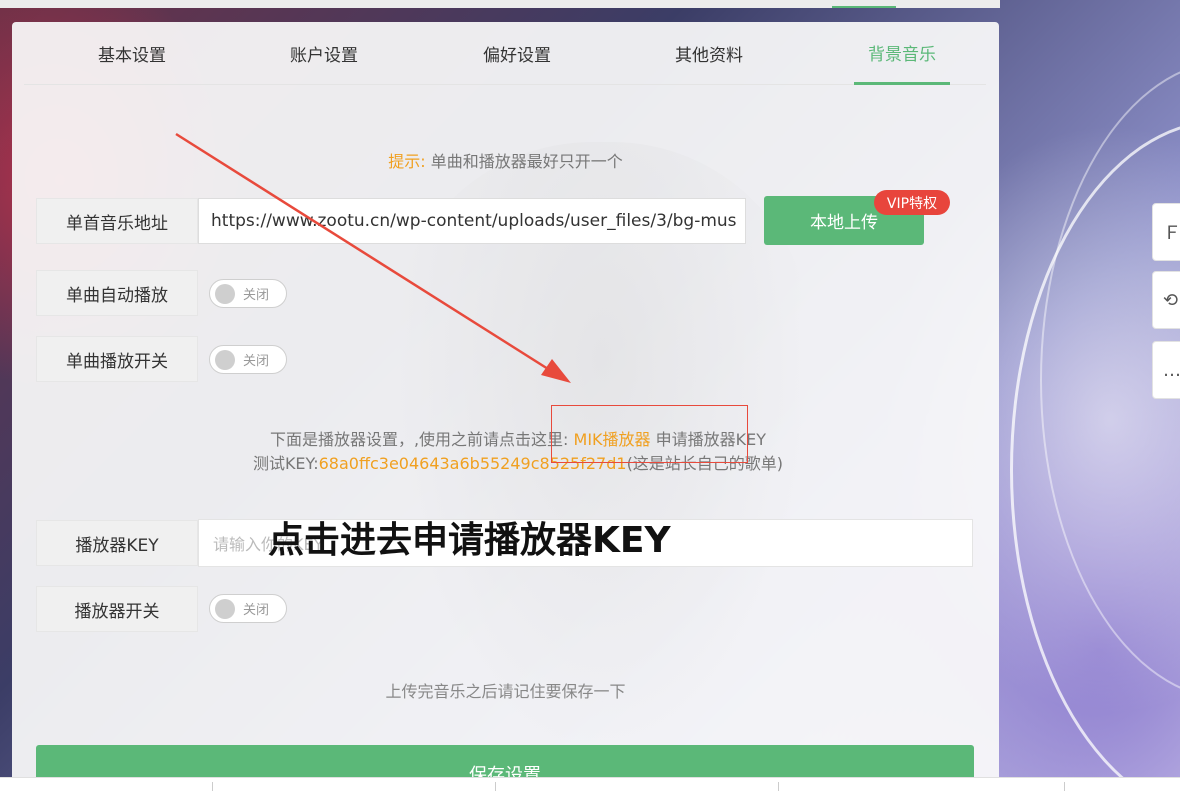  What do you see at coordinates (912, 202) in the screenshot?
I see `vip-badge: VIP特权` at bounding box center [912, 202].